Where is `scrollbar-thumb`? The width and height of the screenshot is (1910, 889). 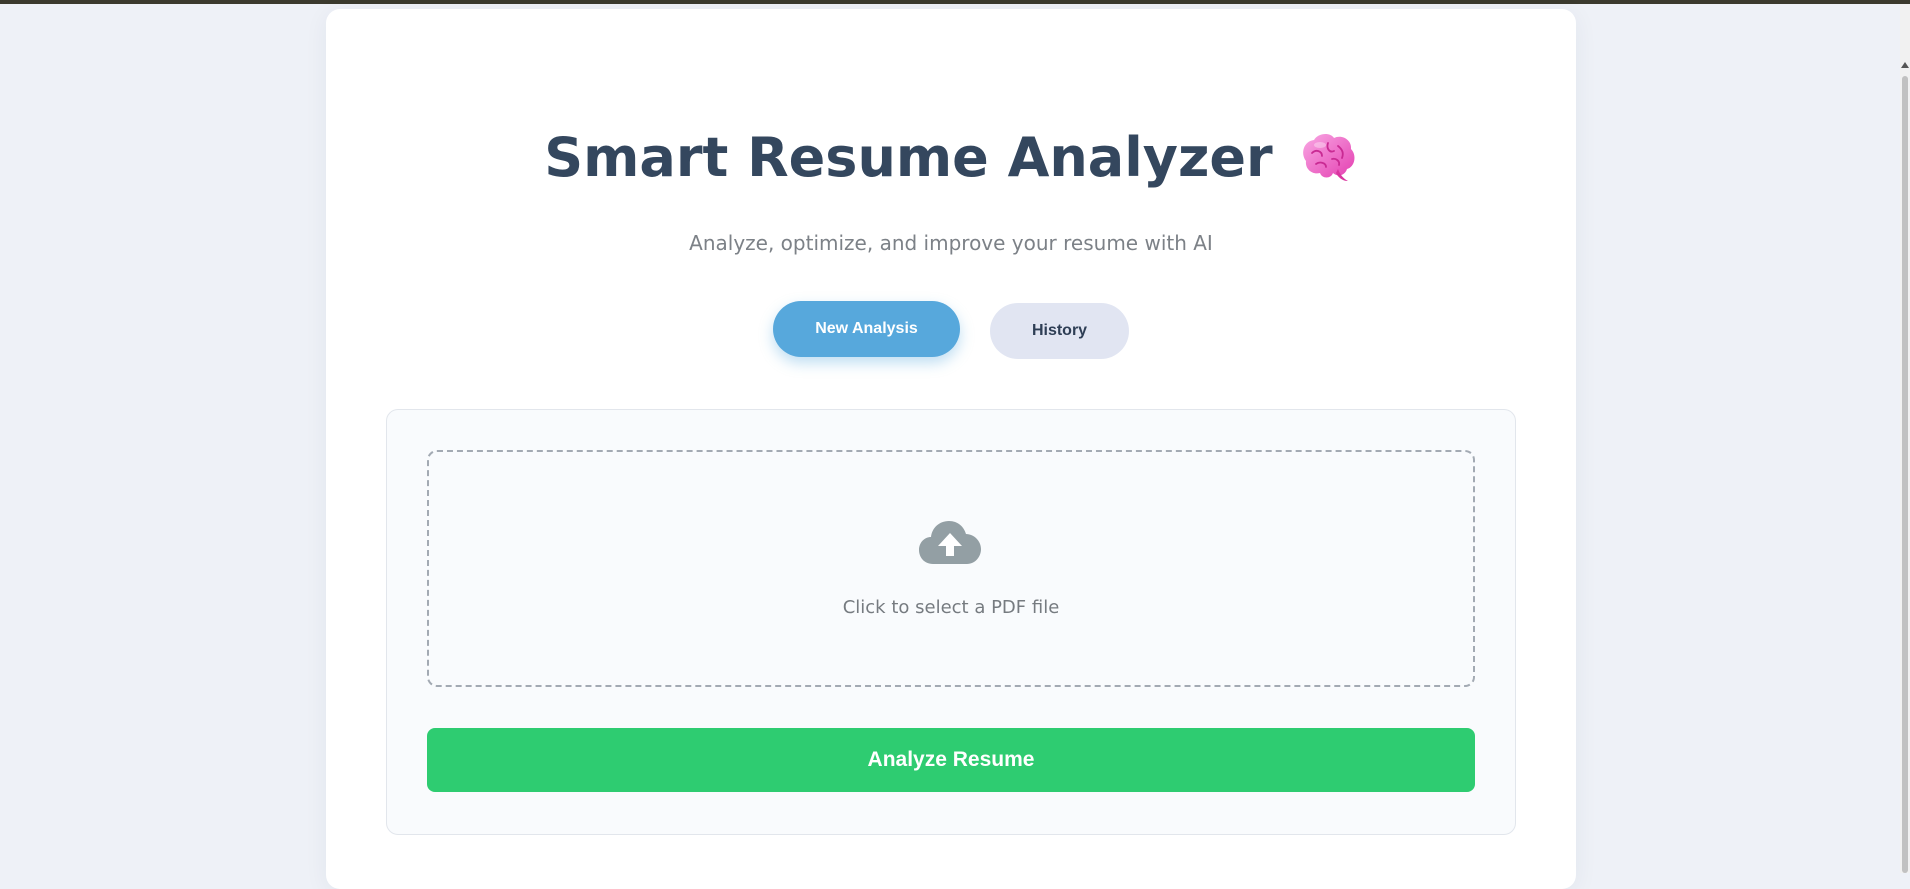
scrollbar-thumb is located at coordinates (1905, 474).